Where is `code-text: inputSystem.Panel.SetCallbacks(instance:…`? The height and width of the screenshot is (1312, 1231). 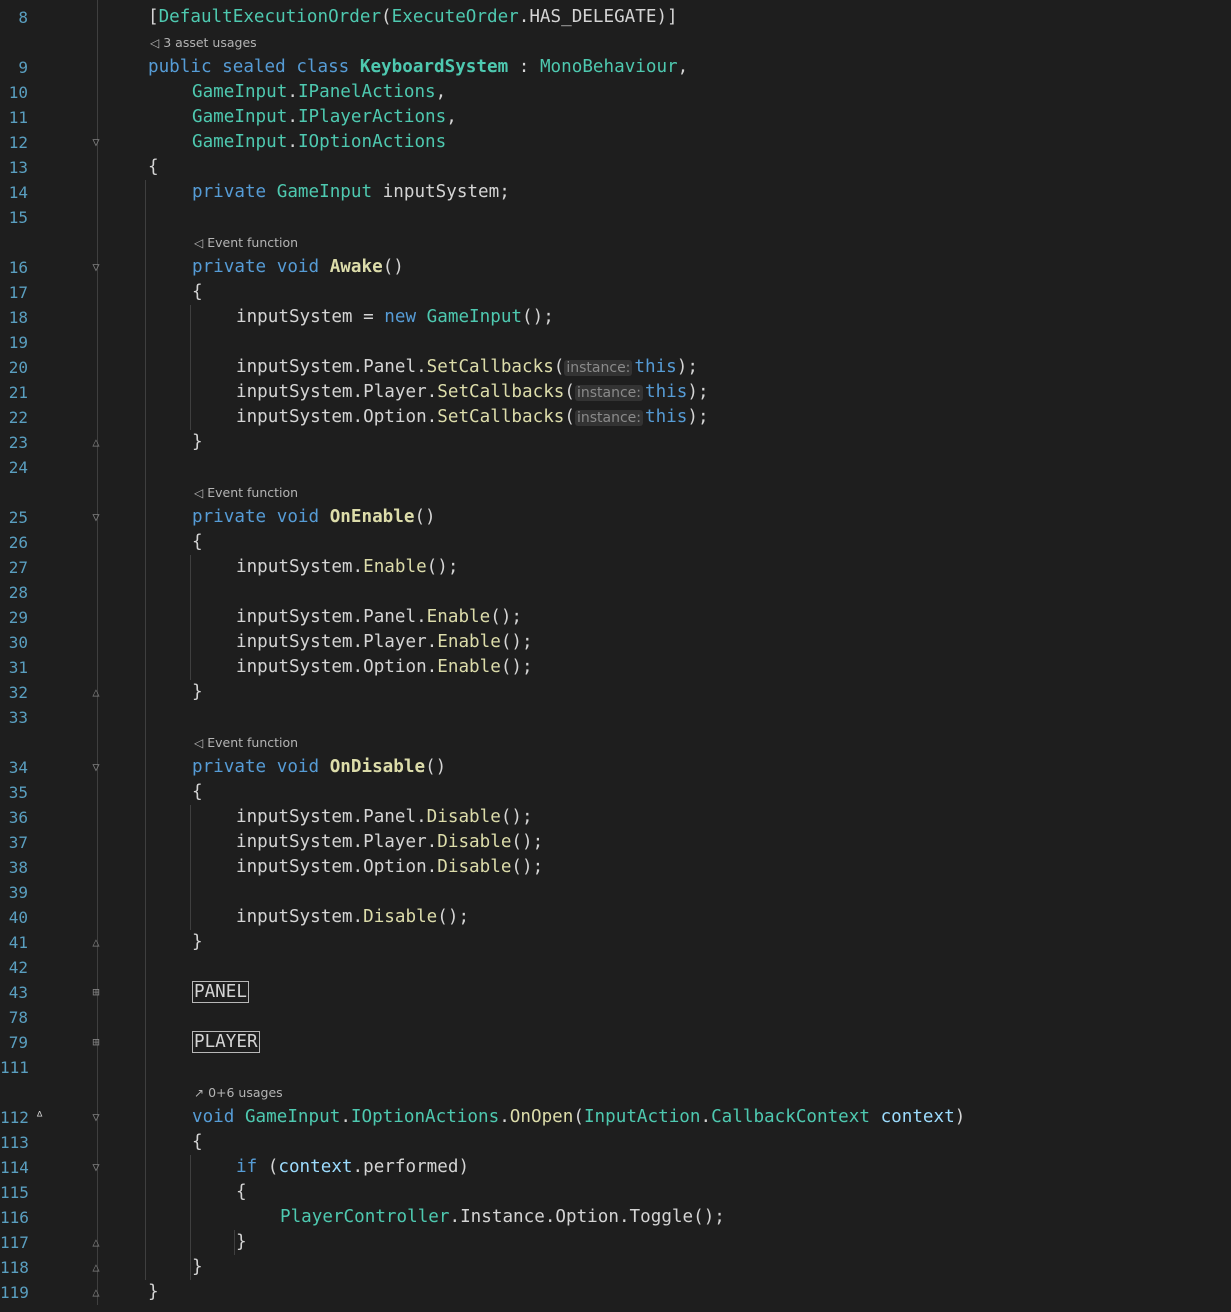 code-text: inputSystem.Panel.SetCallbacks(instance:… is located at coordinates (467, 368).